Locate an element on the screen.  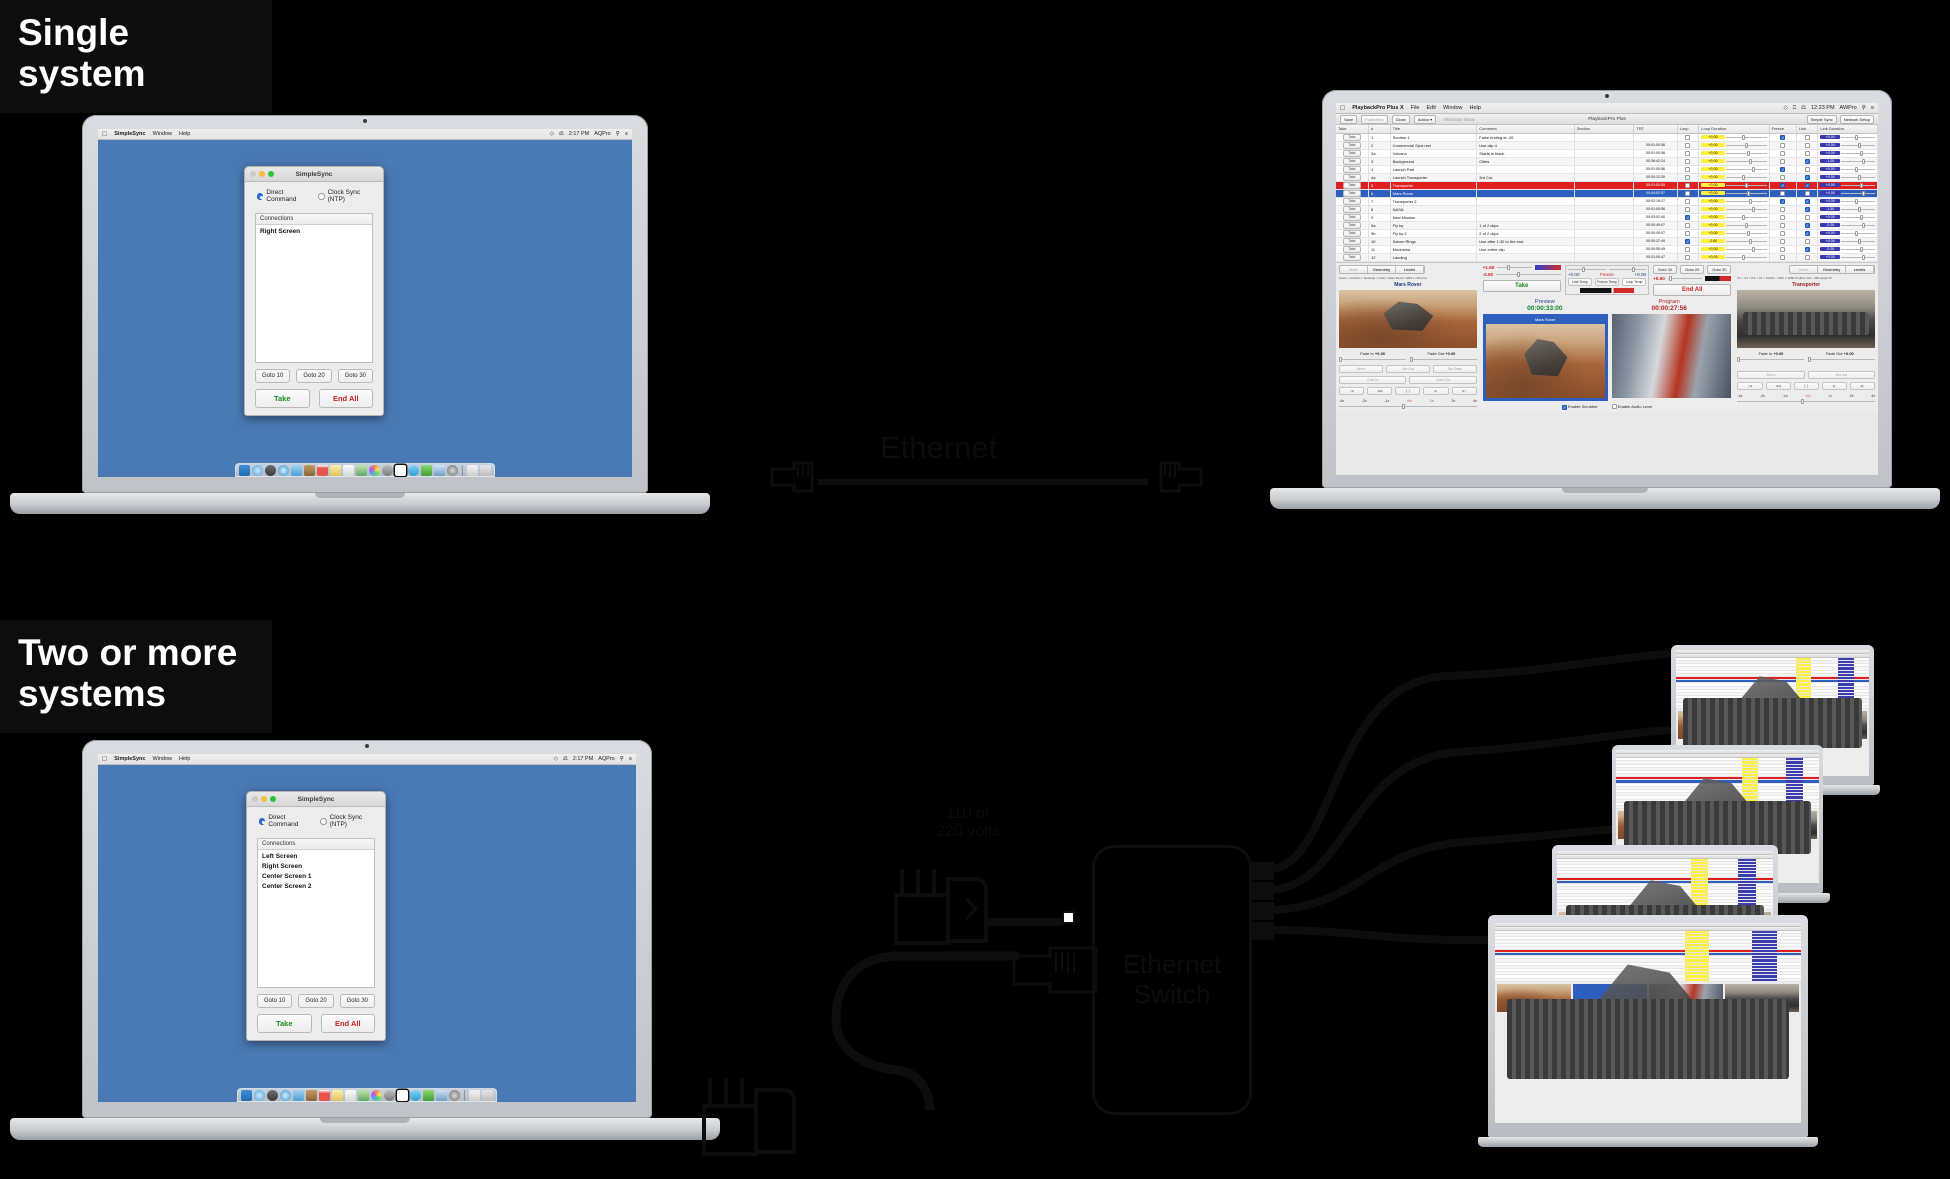
right-panel-tabs: Main Geometry Levels is located at coordinates (1832, 269).